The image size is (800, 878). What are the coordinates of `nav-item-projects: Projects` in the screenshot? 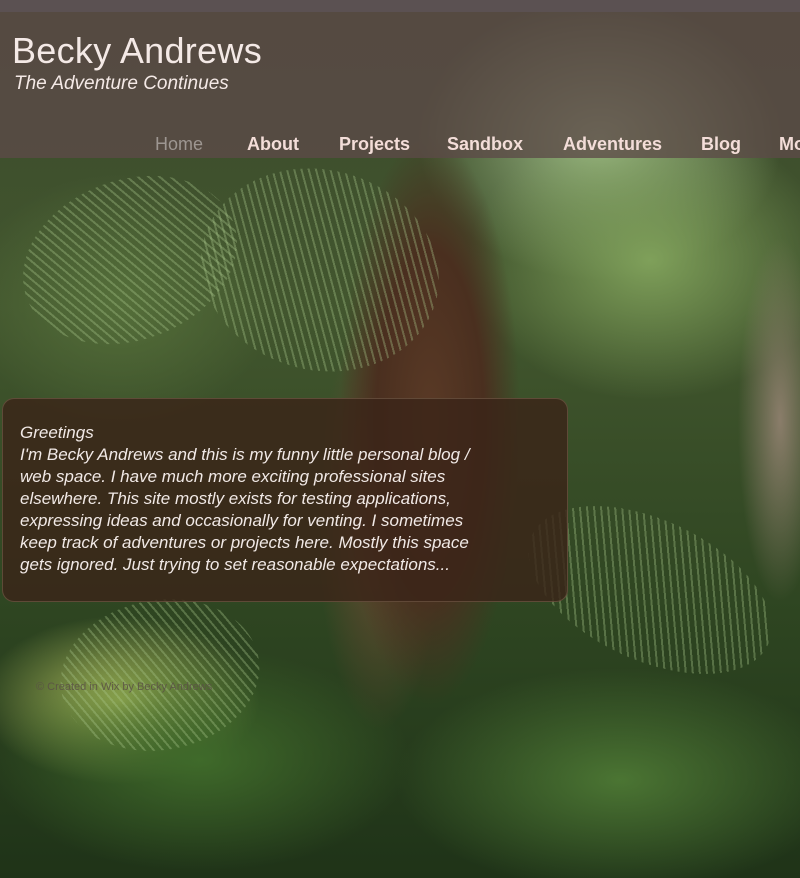 It's located at (374, 144).